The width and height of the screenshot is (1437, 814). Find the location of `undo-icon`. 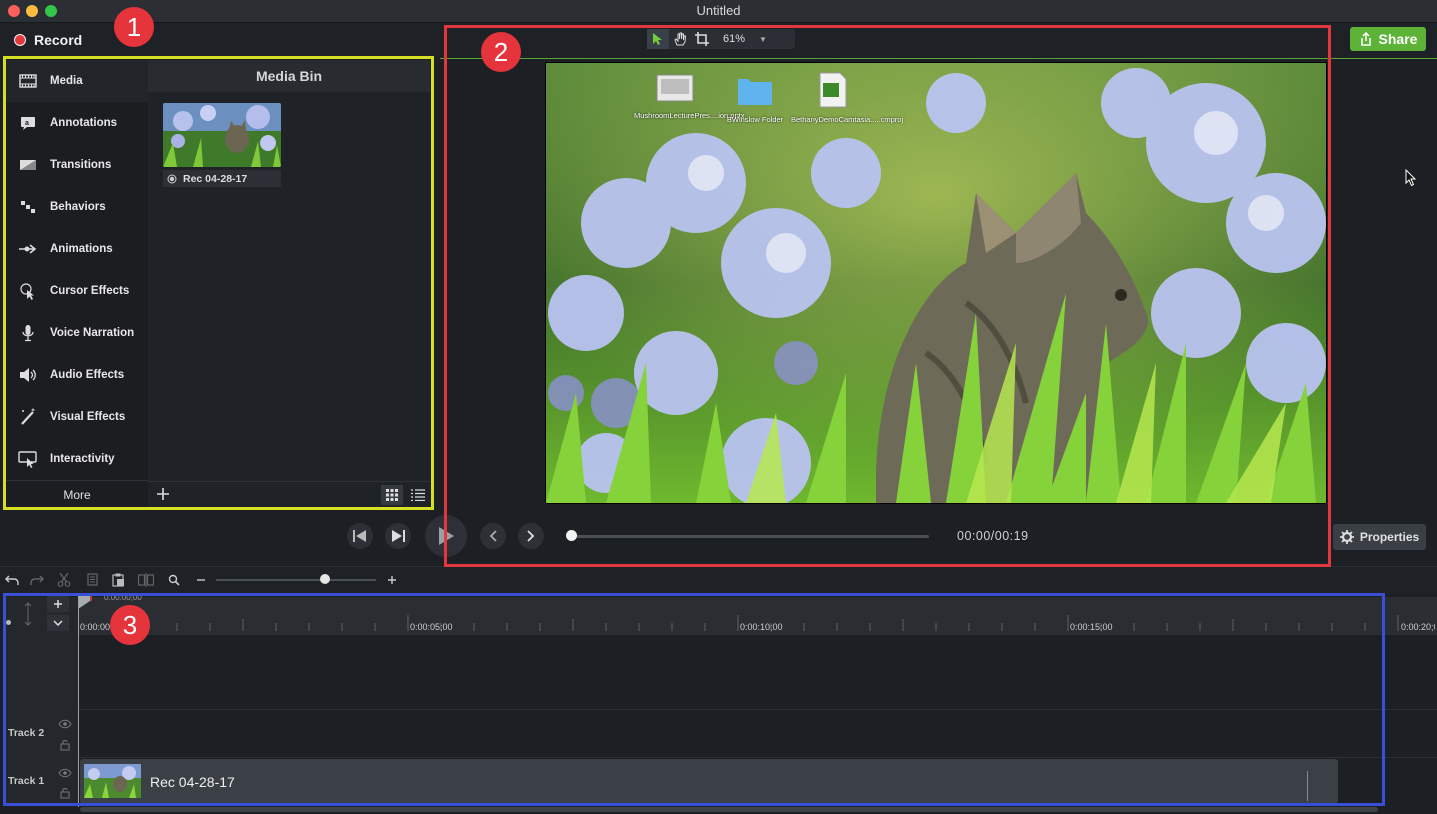

undo-icon is located at coordinates (12, 580).